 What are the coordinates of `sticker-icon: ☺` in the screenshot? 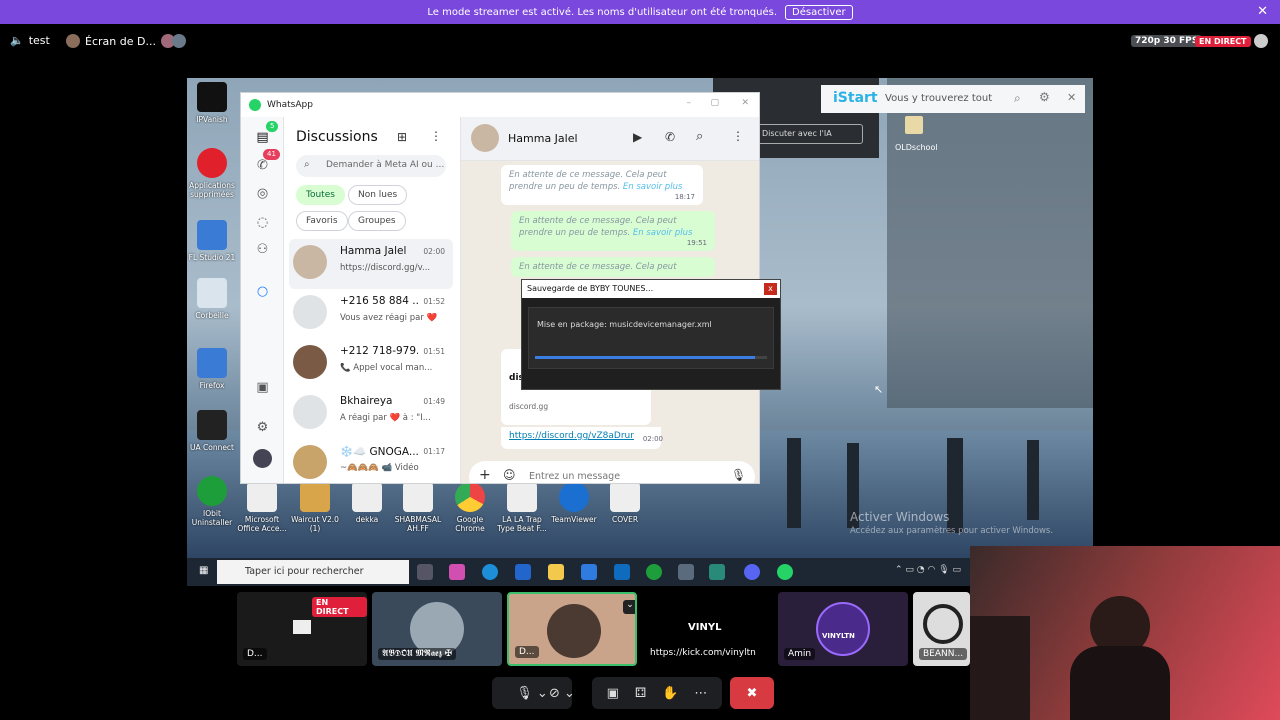 It's located at (509, 475).